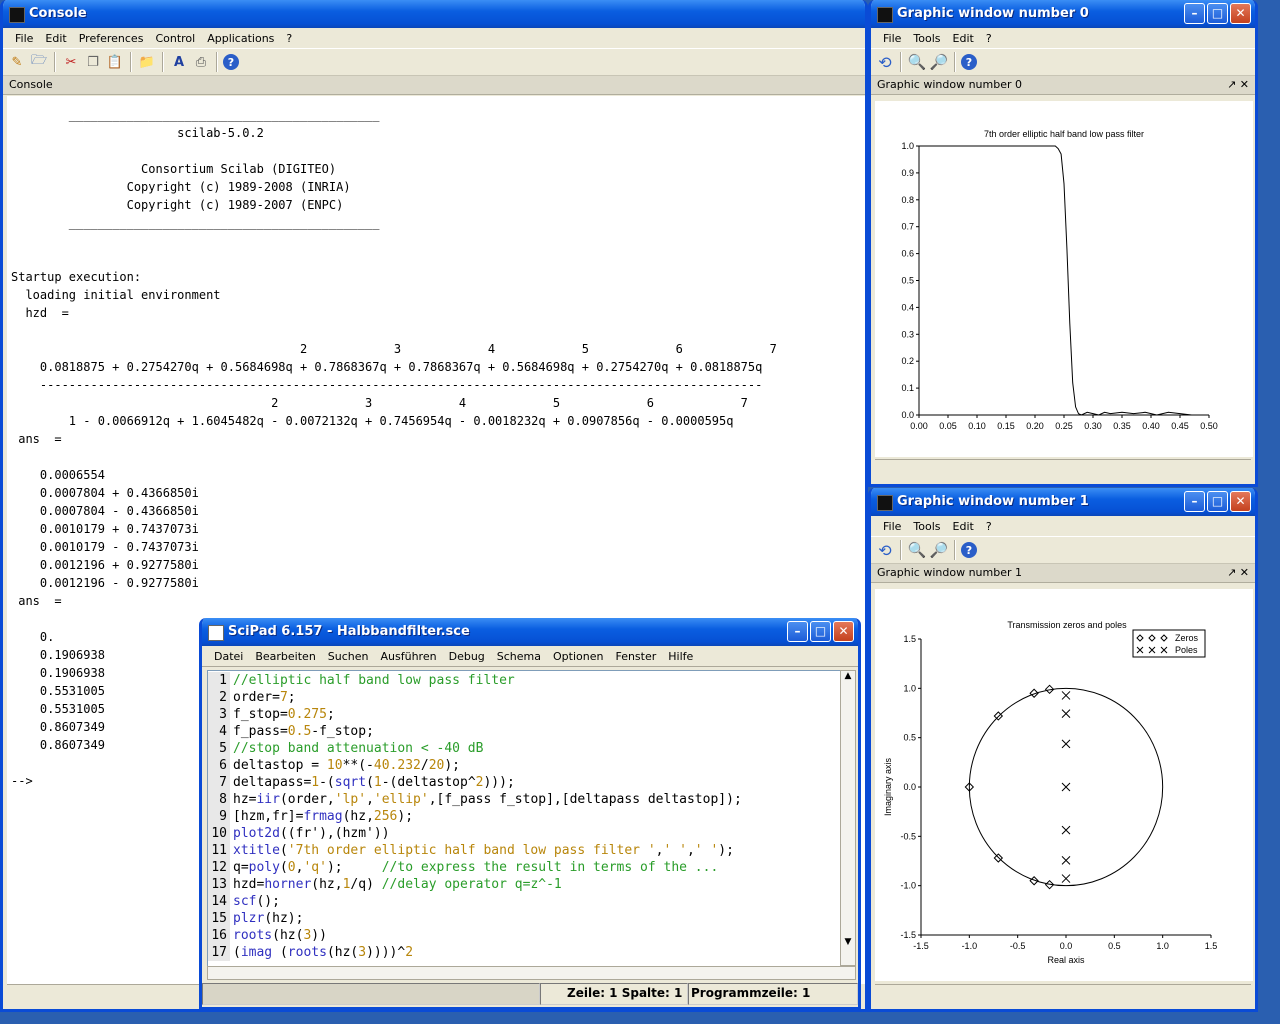 The image size is (1280, 1024). I want to click on gw0-titlebar: Graphic window number 0 – □ ✕, so click(1063, 14).